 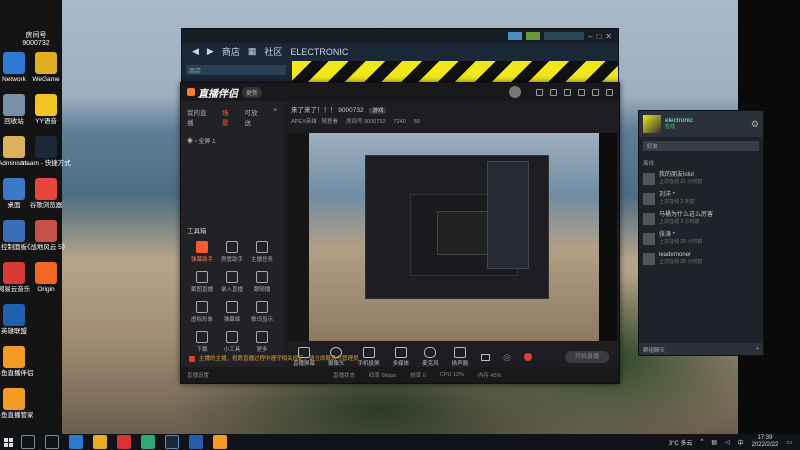 What do you see at coordinates (21, 404) in the screenshot?
I see `desktop-icon: 斗鱼直播管家` at bounding box center [21, 404].